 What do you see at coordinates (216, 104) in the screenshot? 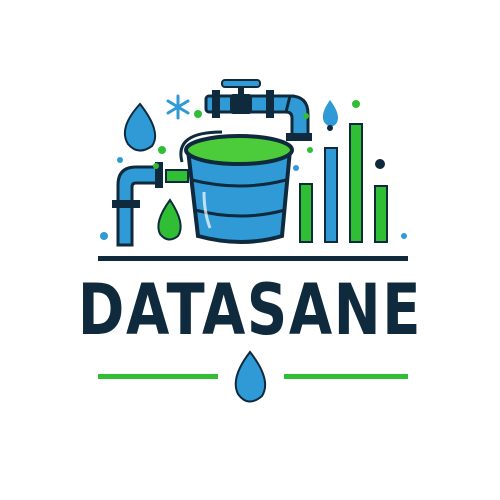
I see `pipe-collar-left` at bounding box center [216, 104].